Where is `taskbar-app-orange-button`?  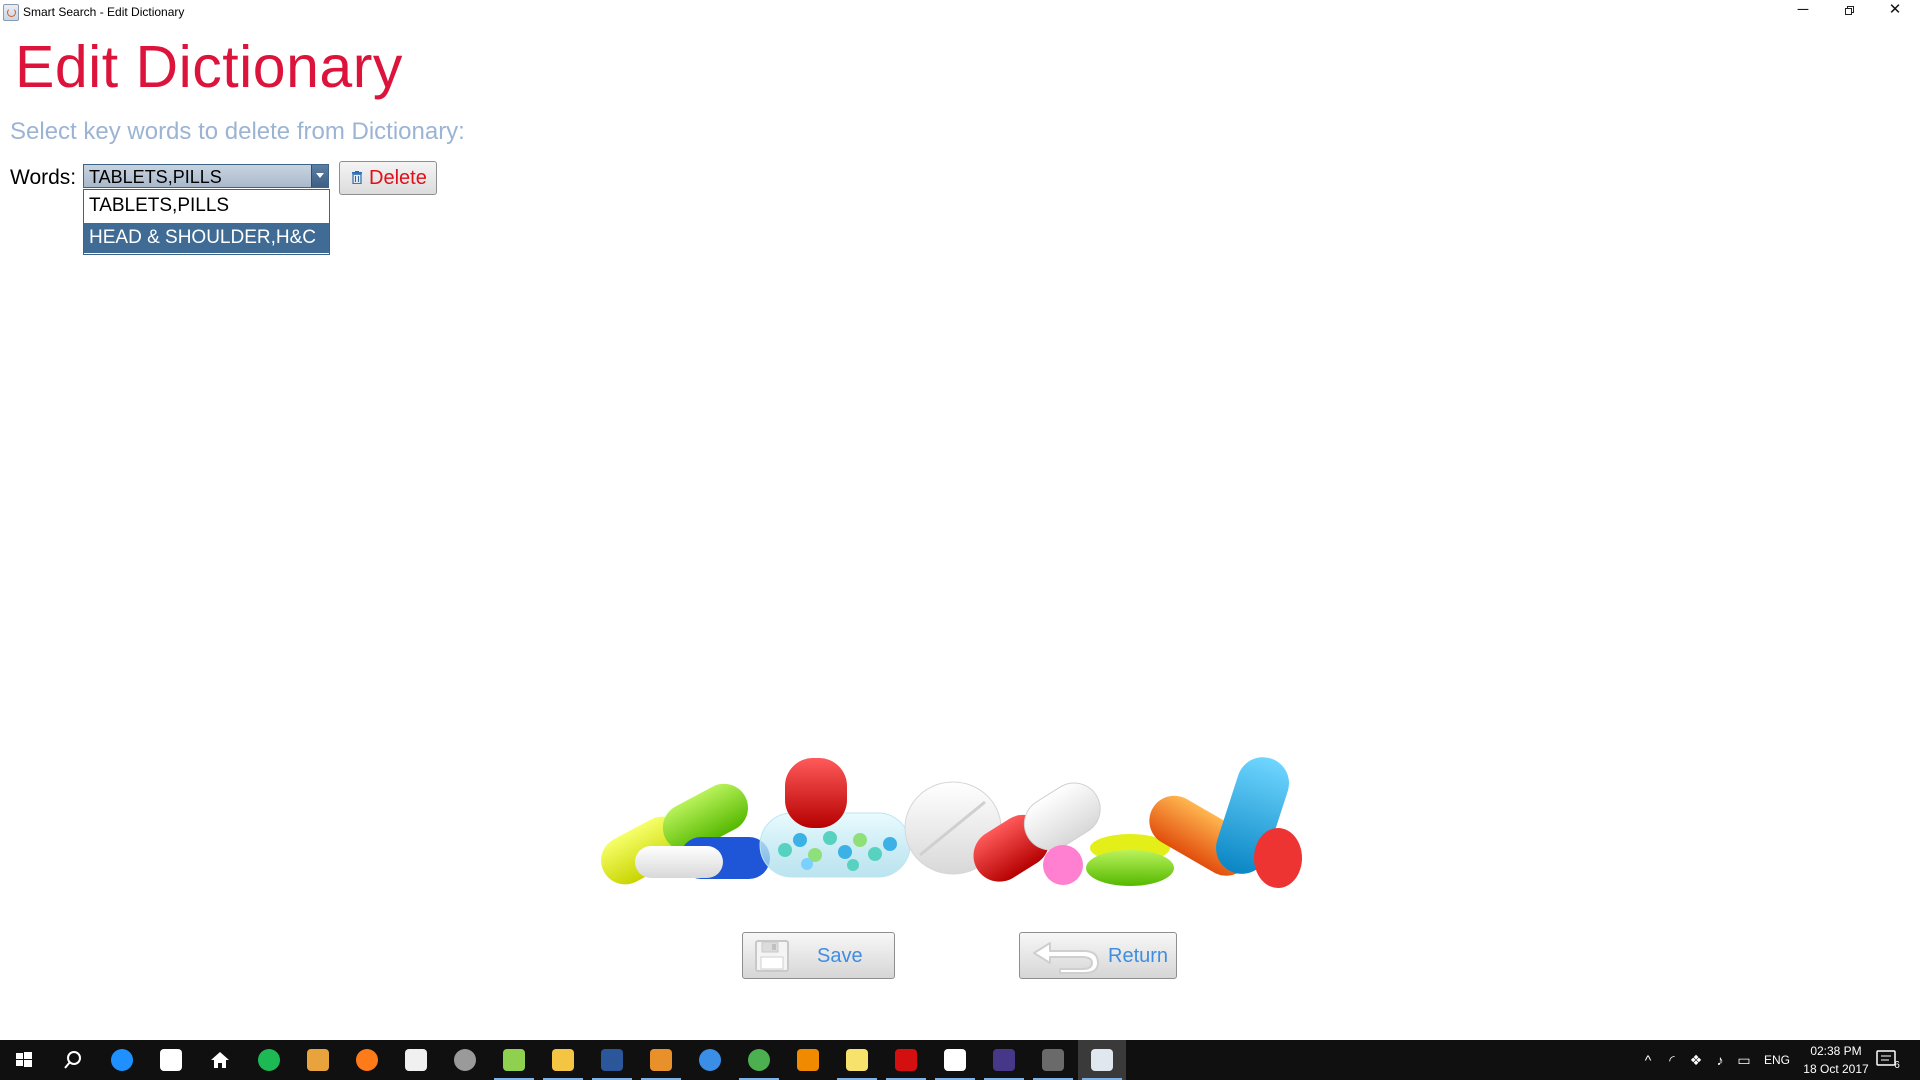
taskbar-app-orange-button is located at coordinates (318, 1060).